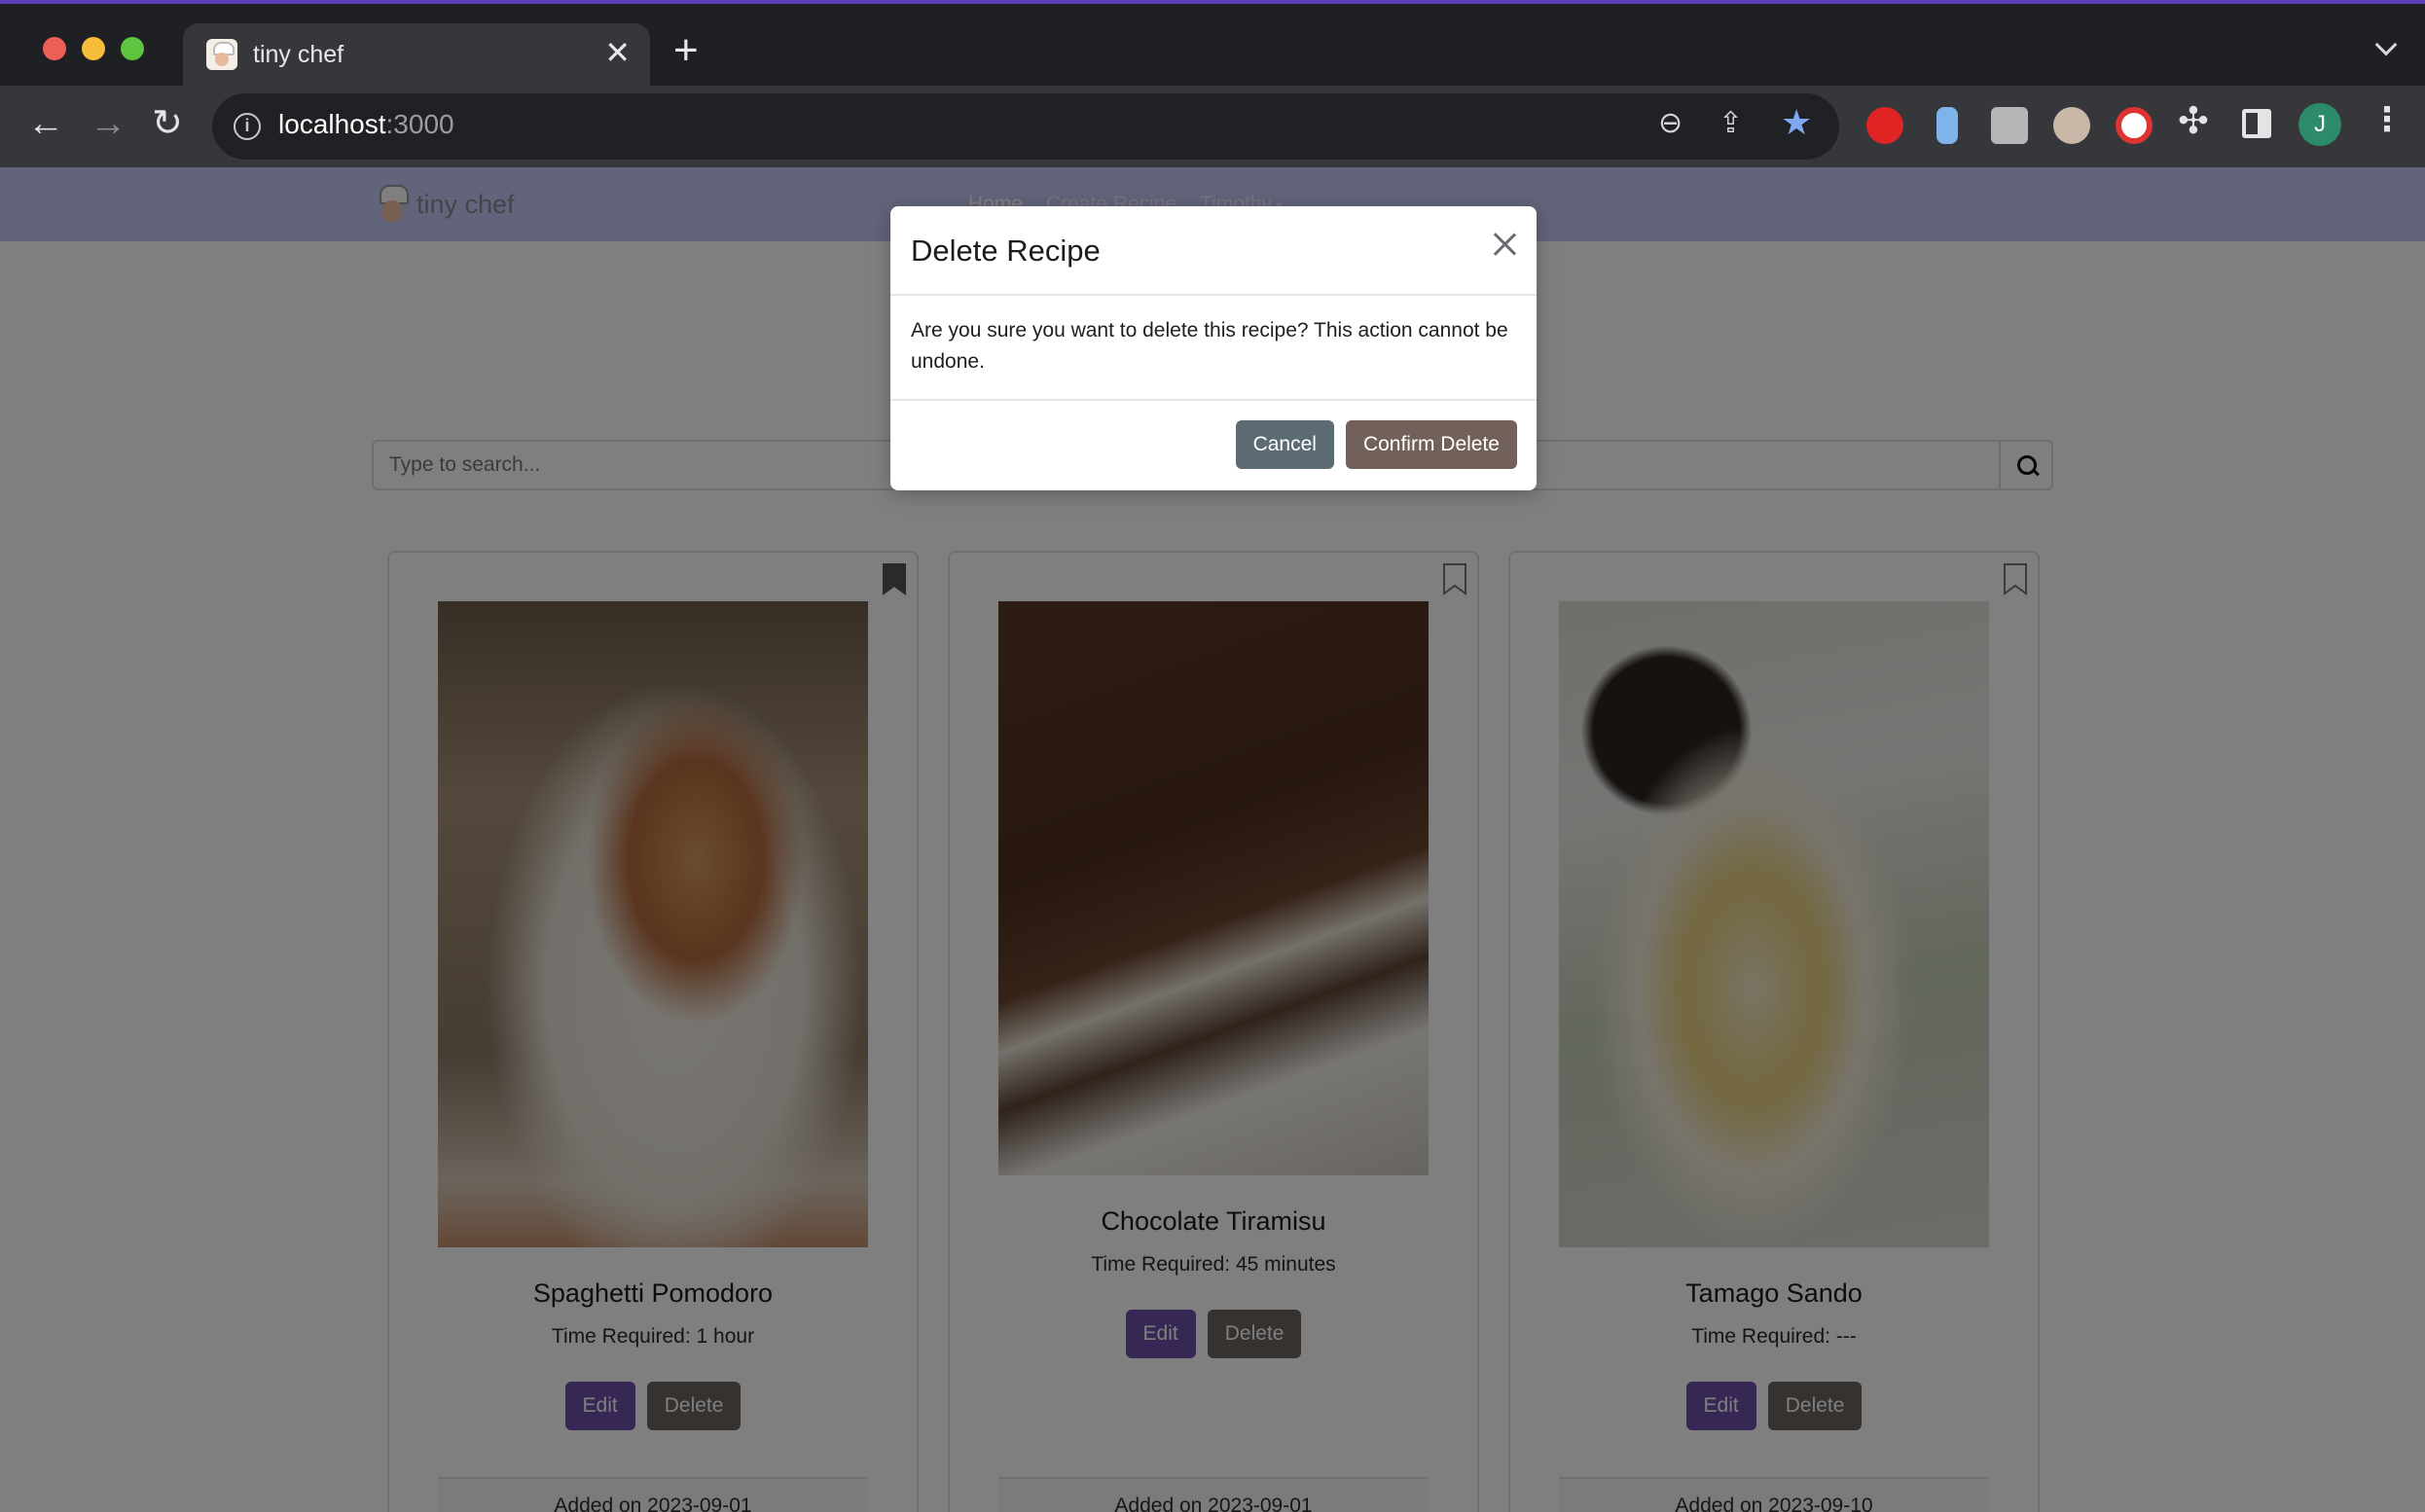 The height and width of the screenshot is (1512, 2425). I want to click on browser-toolbar: ← → ↻ i localhost:3000 ⊖ ⇪ ★ ✣ J ⋮, so click(1212, 126).